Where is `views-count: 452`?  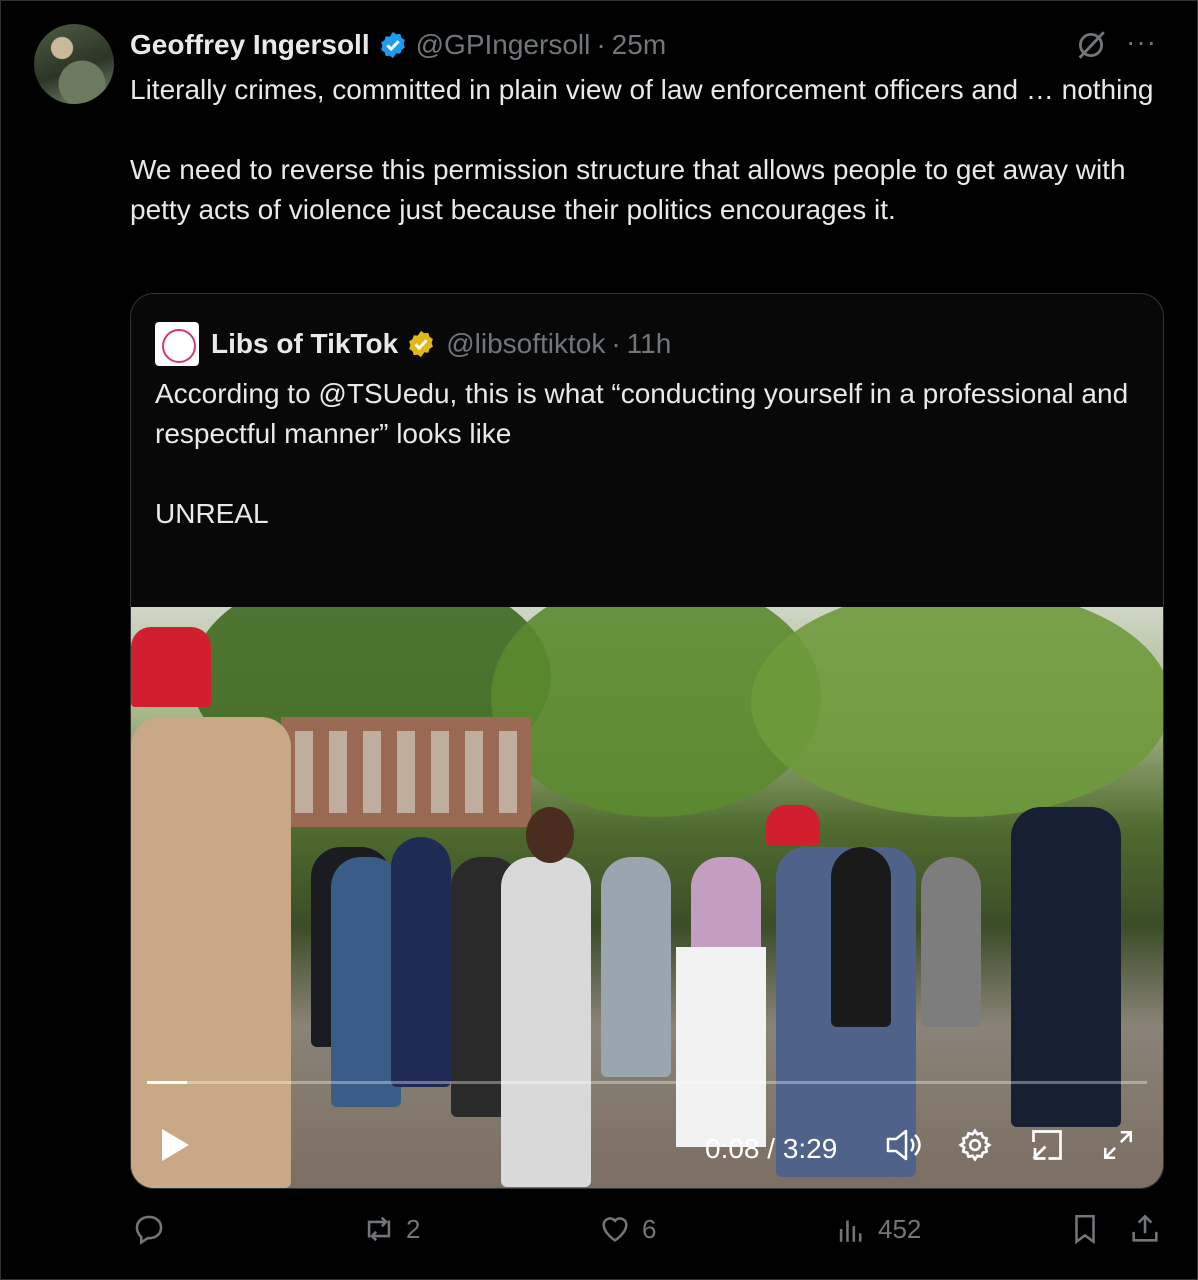 views-count: 452 is located at coordinates (900, 1228).